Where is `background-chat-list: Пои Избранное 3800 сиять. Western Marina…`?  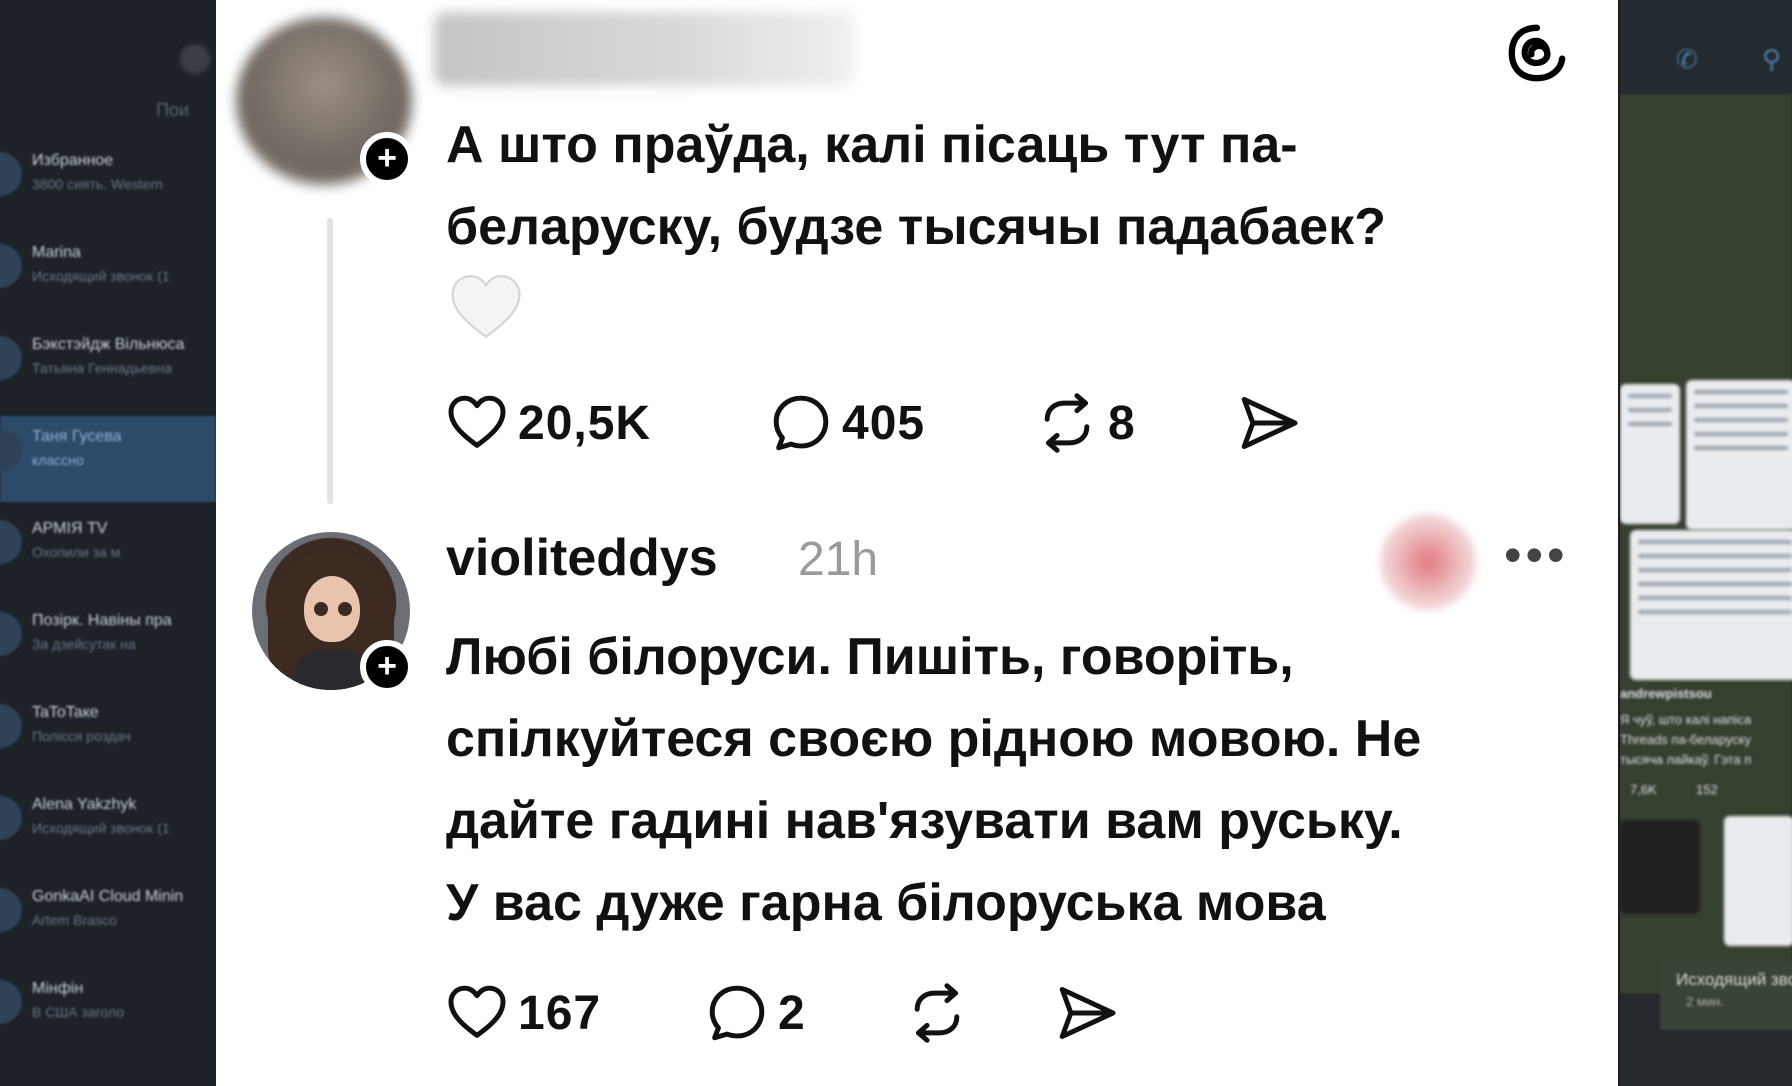 background-chat-list: Пои Избранное 3800 сиять. Western Marina… is located at coordinates (108, 543).